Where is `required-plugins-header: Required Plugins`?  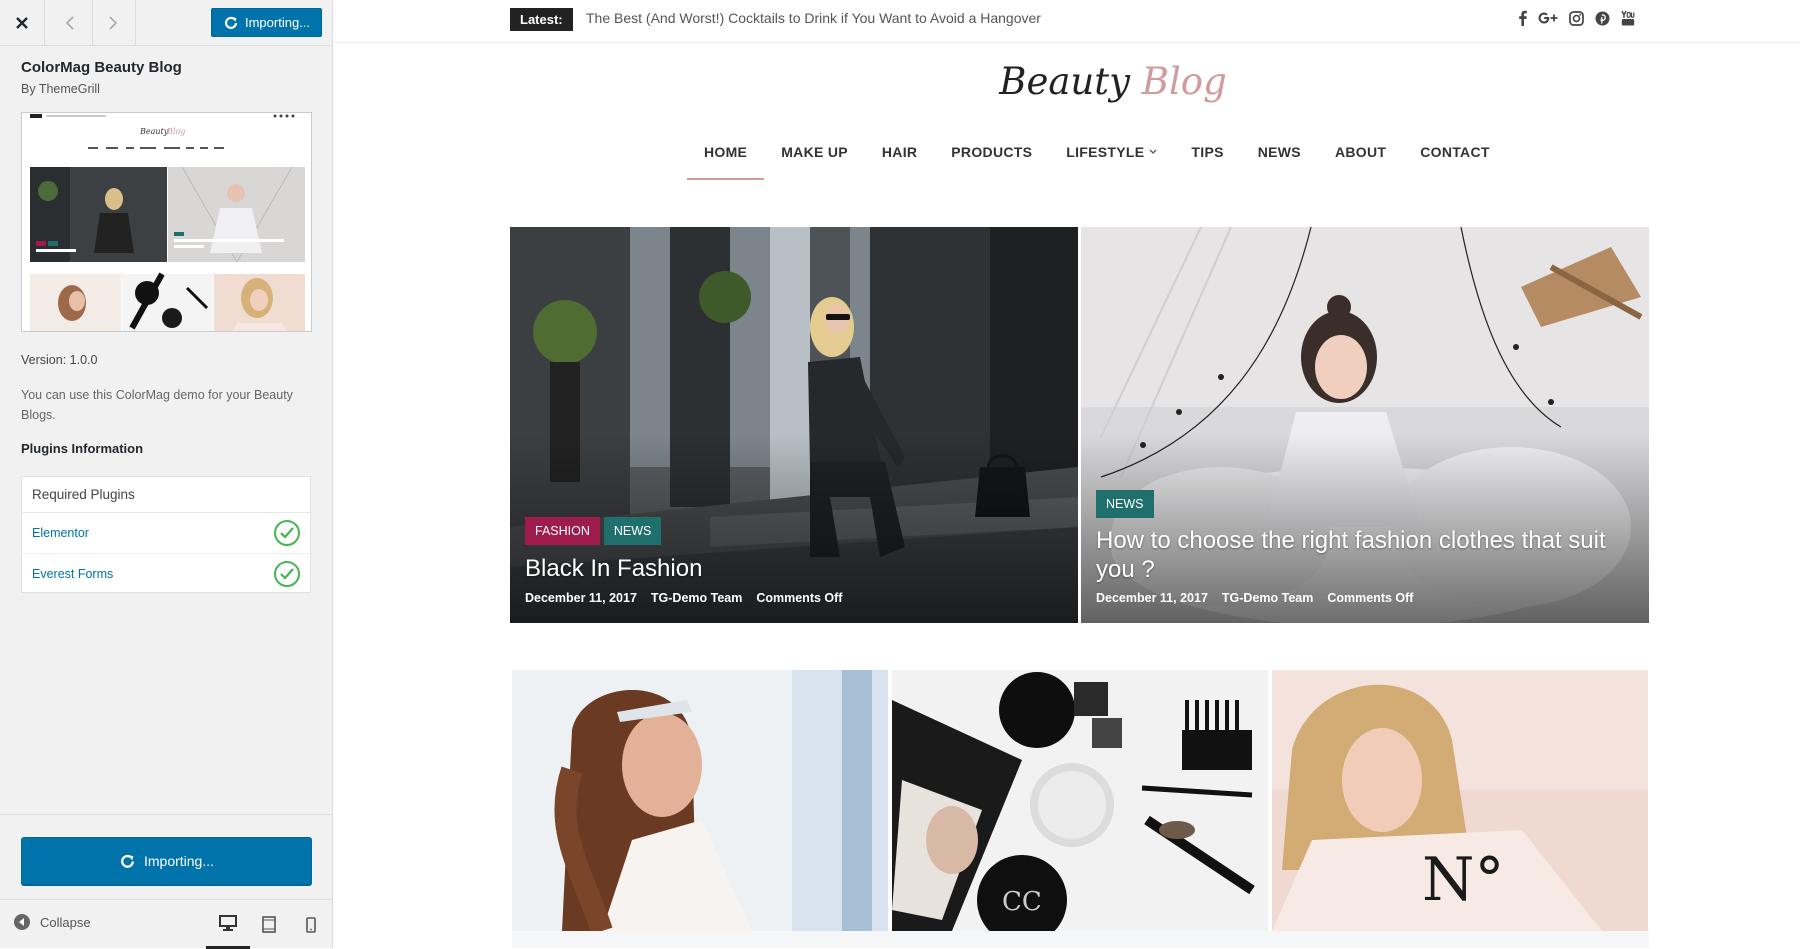
required-plugins-header: Required Plugins is located at coordinates (166, 495).